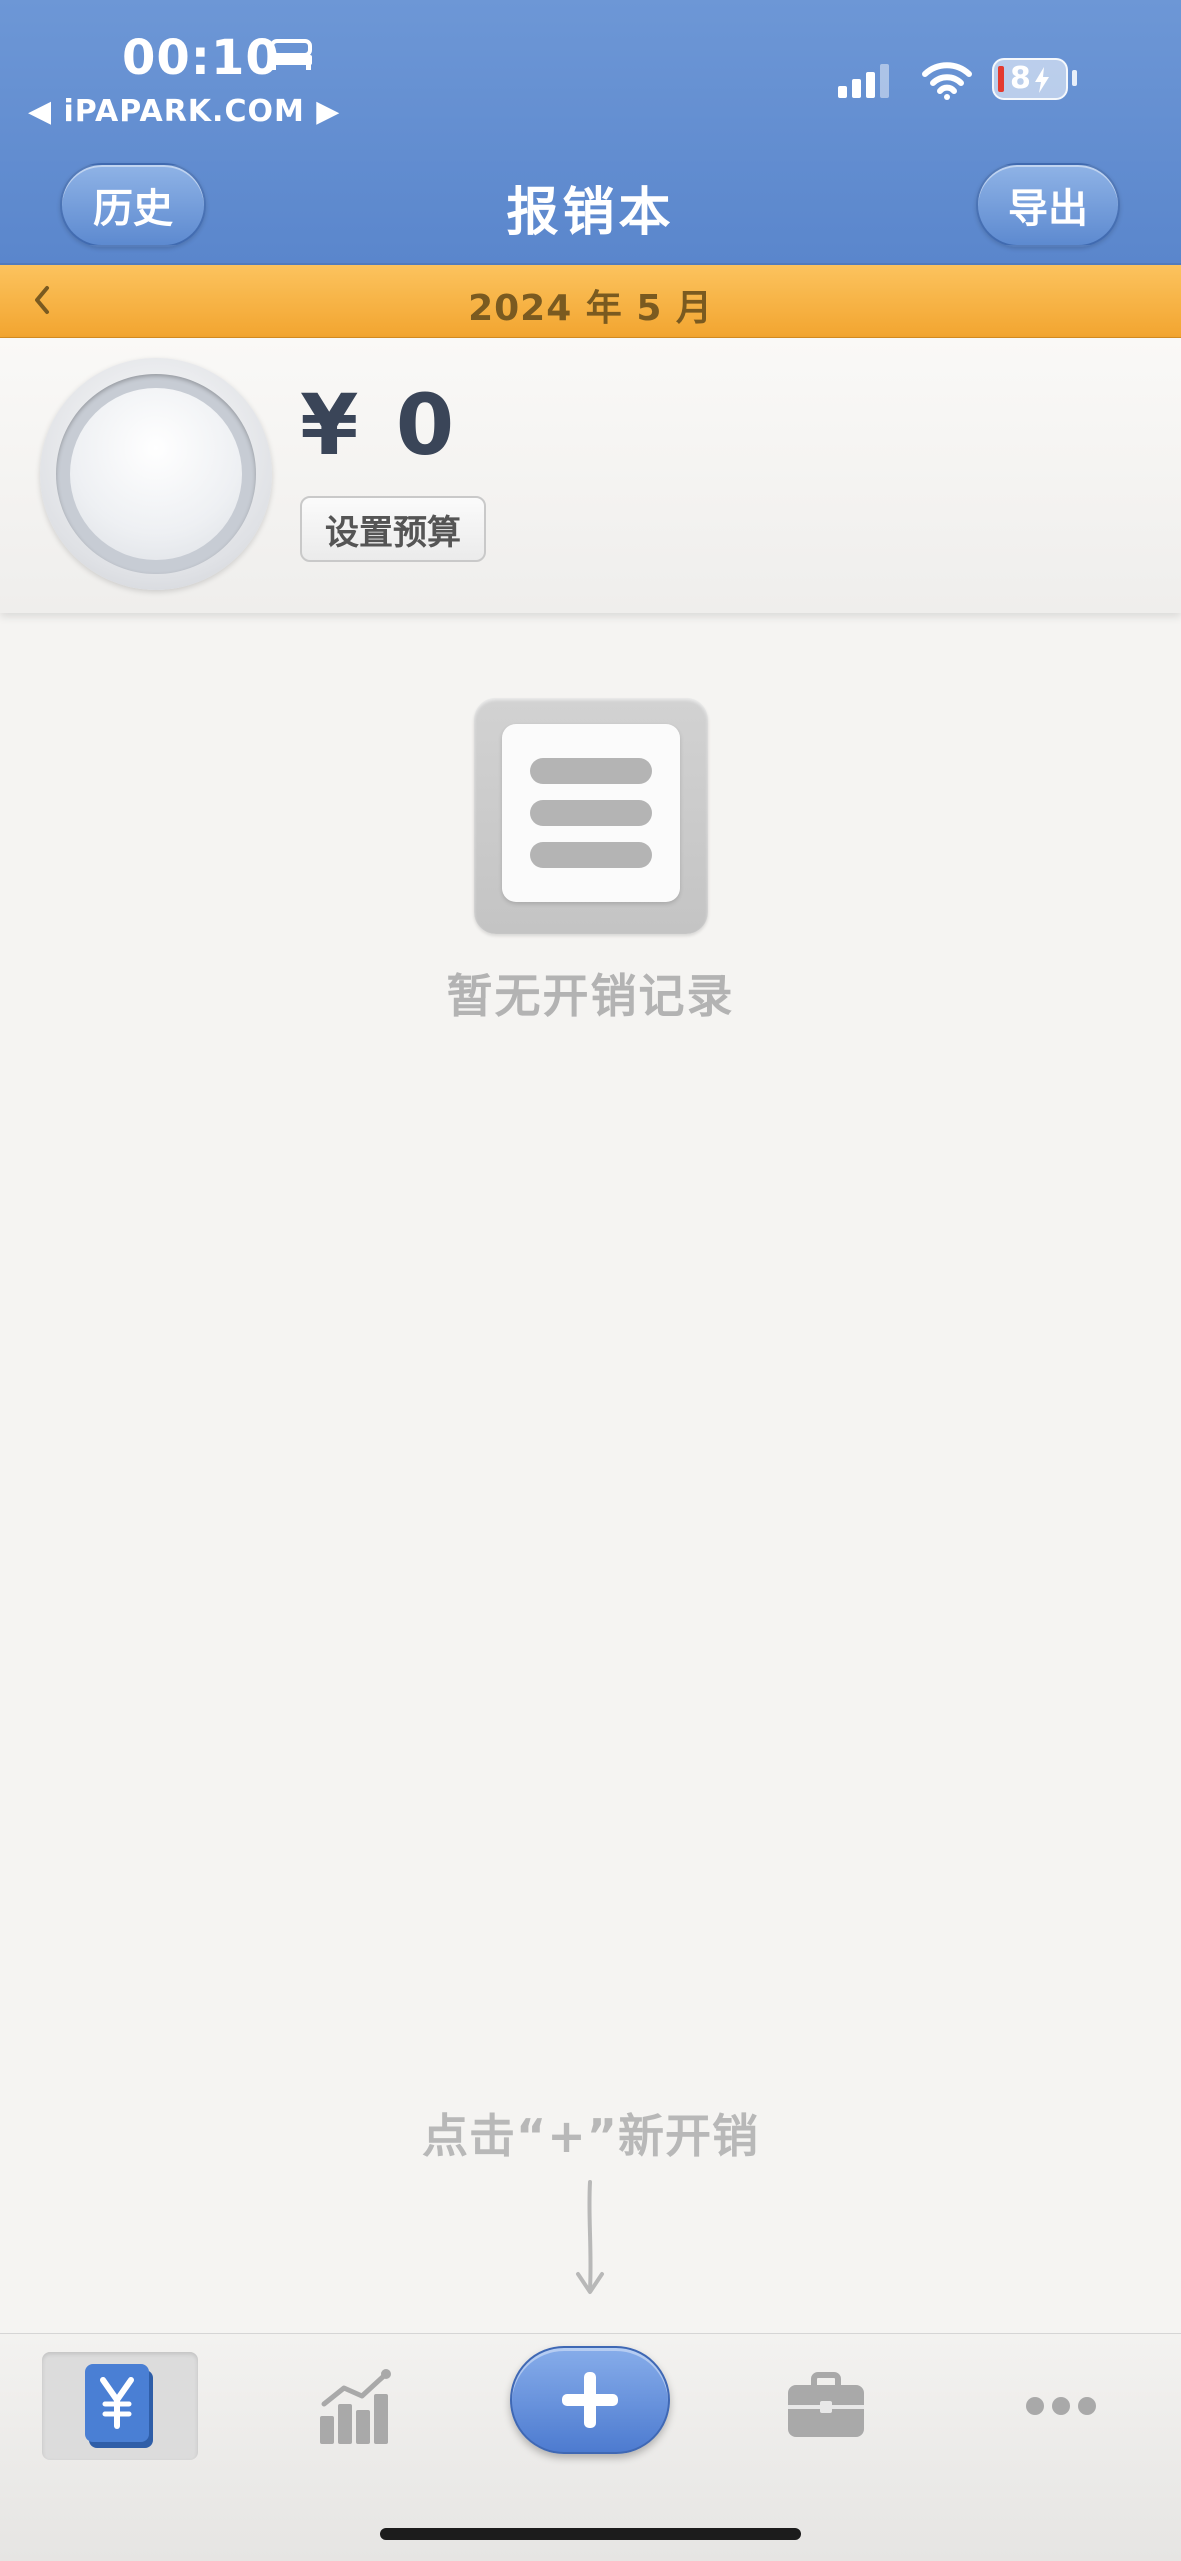 The image size is (1181, 2561). I want to click on tab-tools, so click(826, 2406).